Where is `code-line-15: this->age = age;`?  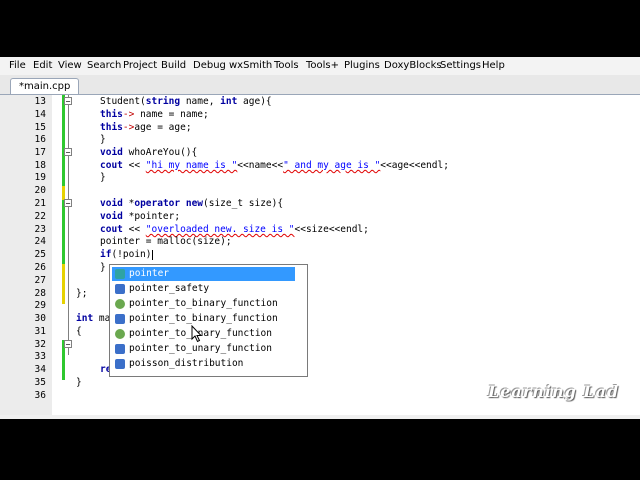 code-line-15: this->age = age; is located at coordinates (146, 127).